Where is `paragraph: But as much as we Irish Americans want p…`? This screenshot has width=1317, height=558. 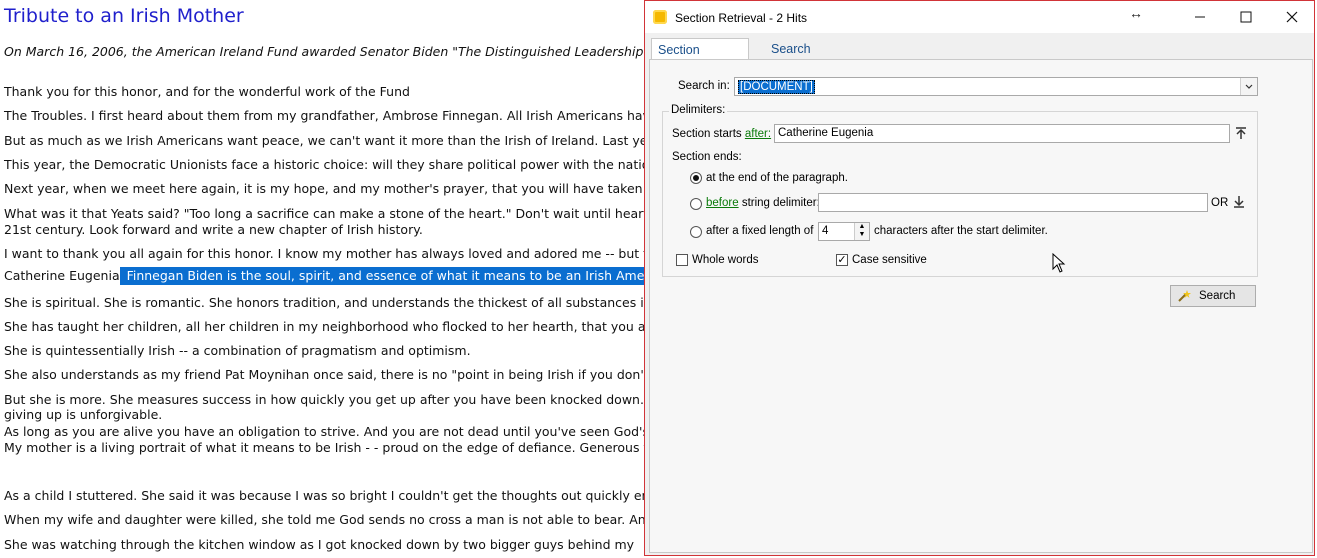
paragraph: But as much as we Irish Americans want p… is located at coordinates (343, 140).